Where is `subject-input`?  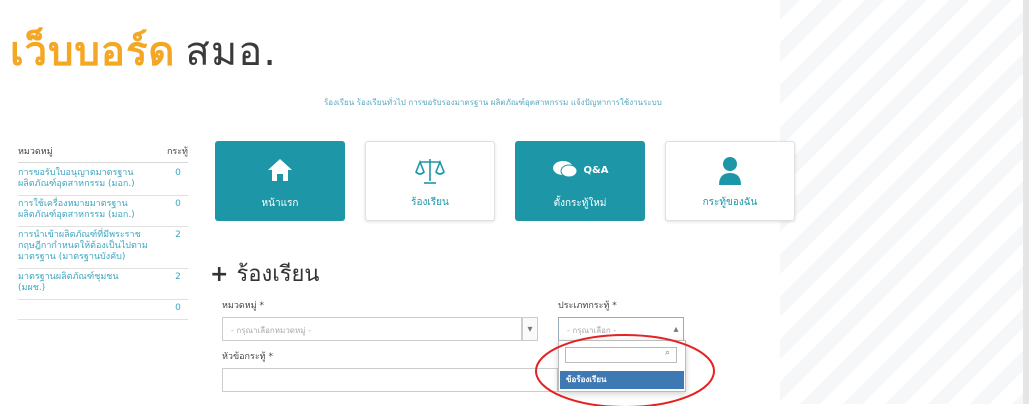
subject-input is located at coordinates (390, 380).